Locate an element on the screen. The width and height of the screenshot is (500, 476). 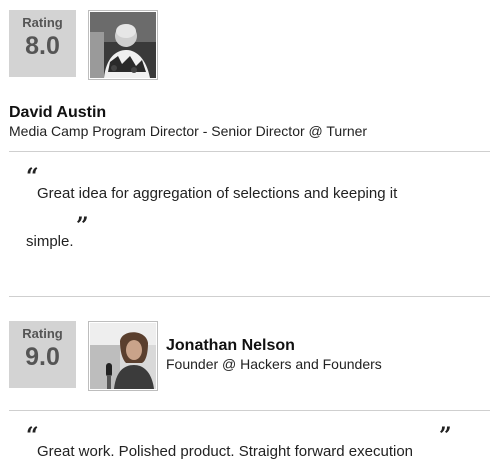
reviewer-title: Founder @ Hackers and Founders is located at coordinates (274, 364).